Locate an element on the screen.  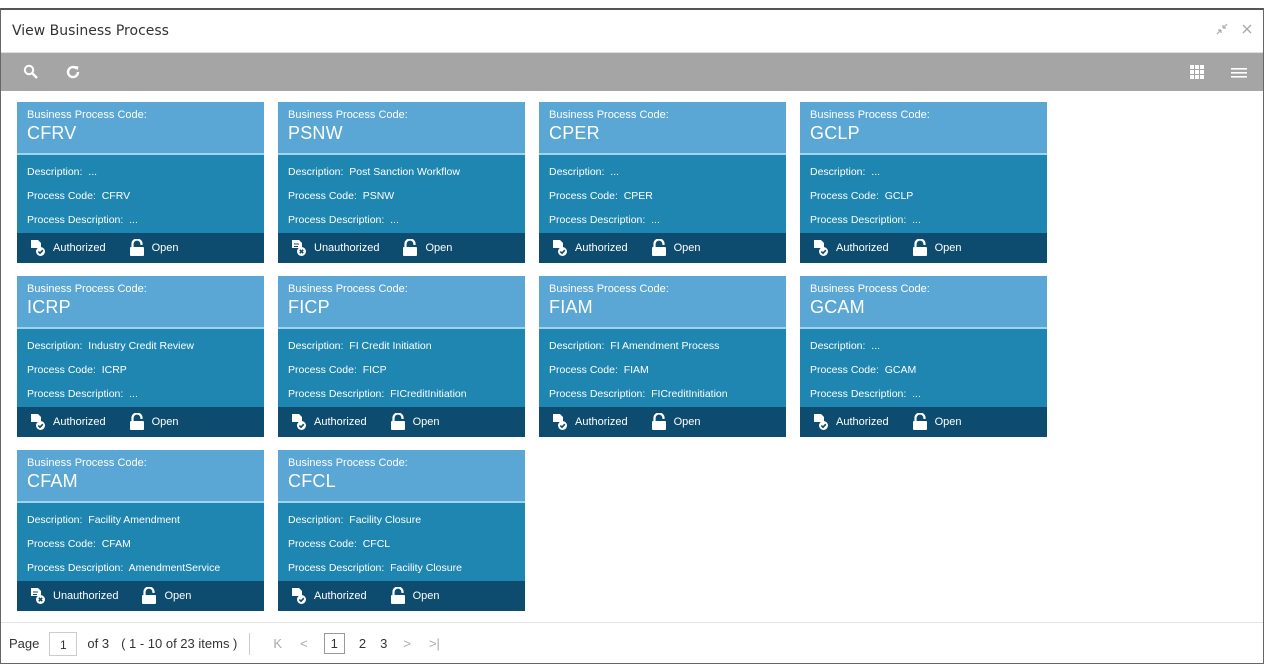
page-count-text: of 3 is located at coordinates (98, 643).